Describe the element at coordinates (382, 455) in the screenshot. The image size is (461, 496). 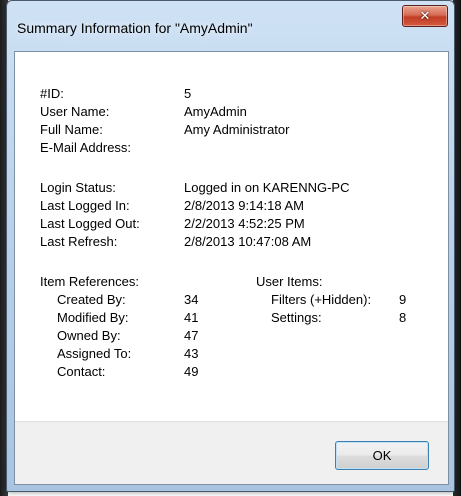
I see `ok-button: OK` at that location.